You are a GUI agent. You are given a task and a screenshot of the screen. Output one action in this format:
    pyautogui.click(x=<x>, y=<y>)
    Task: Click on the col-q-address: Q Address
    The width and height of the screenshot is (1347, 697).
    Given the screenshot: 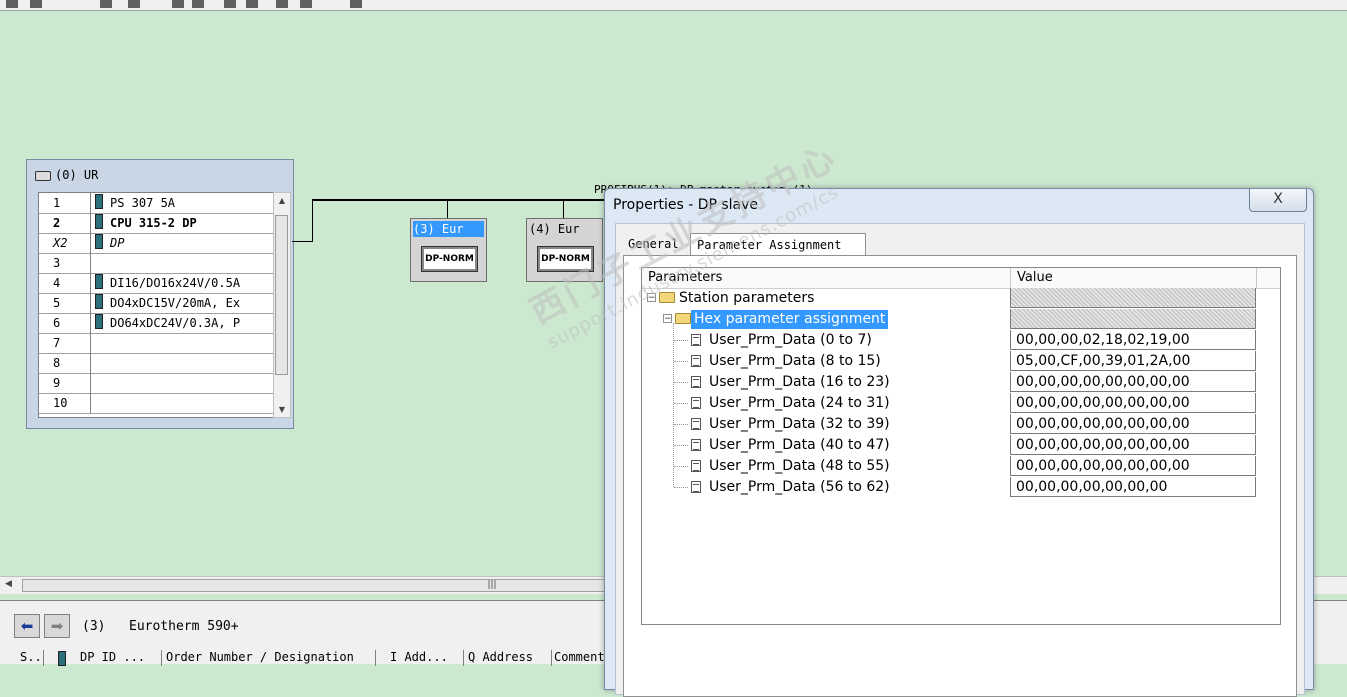 What is the action you would take?
    pyautogui.click(x=508, y=658)
    